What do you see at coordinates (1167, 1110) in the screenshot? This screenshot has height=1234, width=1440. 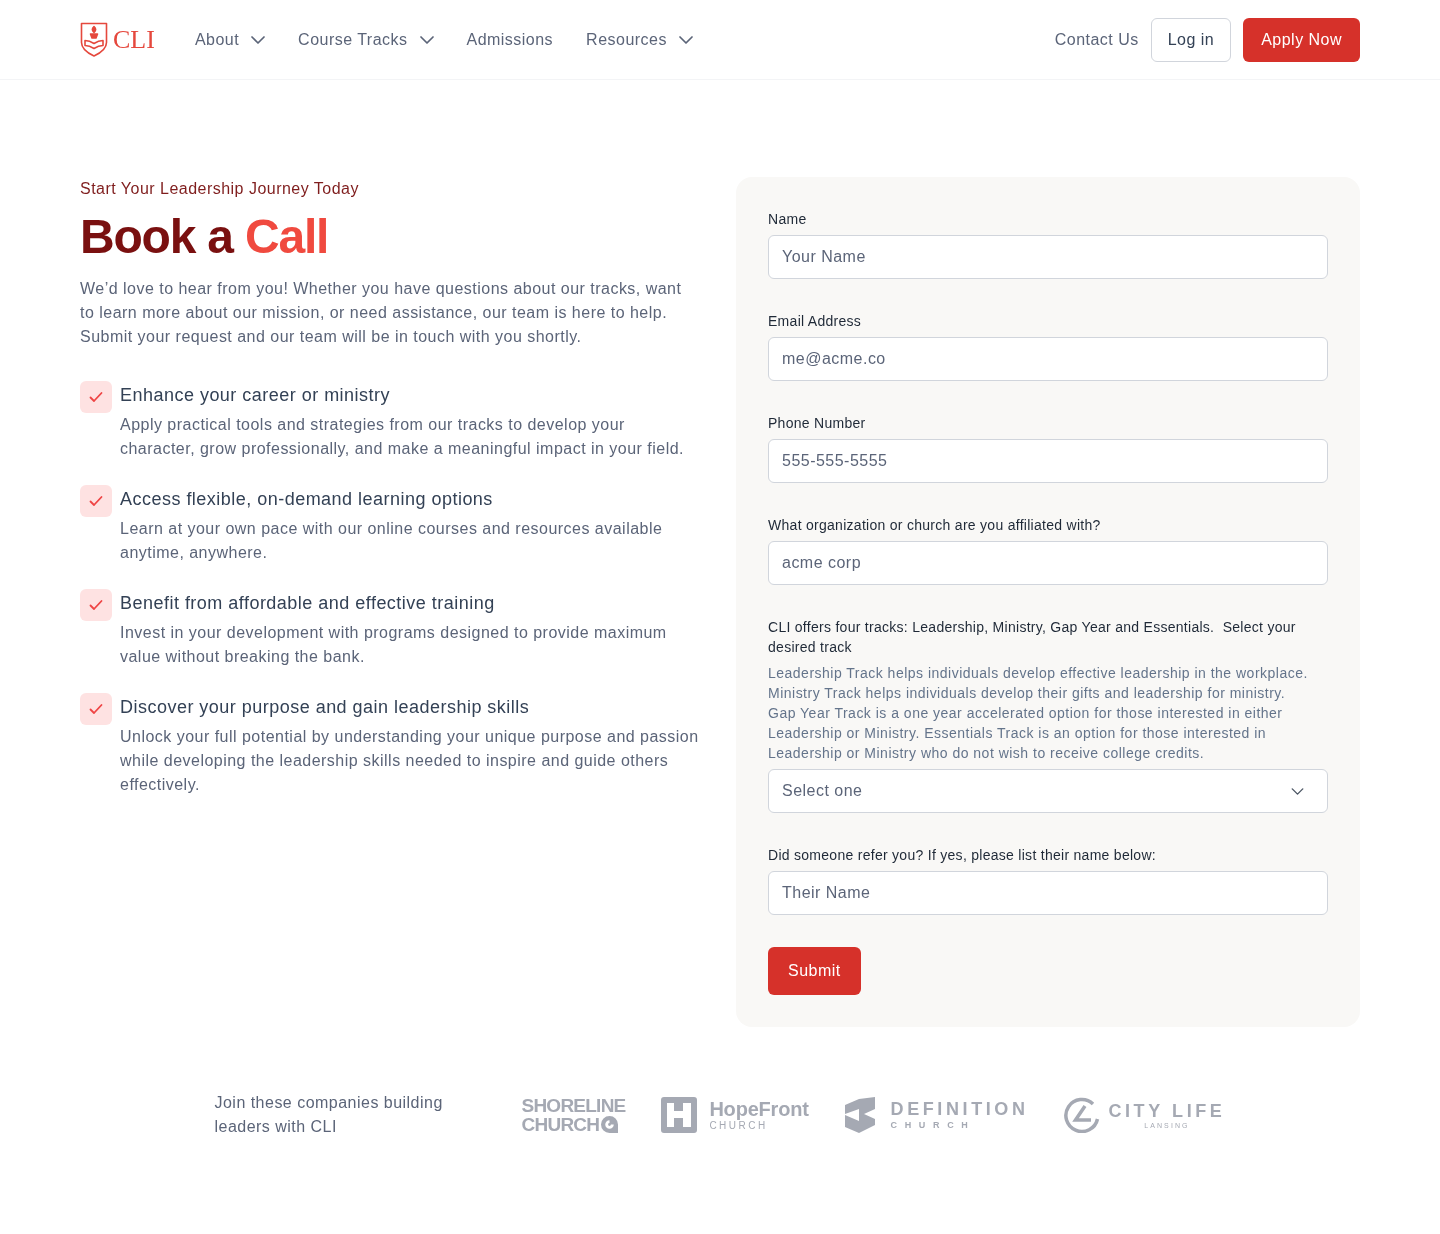 I see `partner-name: CITY LIFE` at bounding box center [1167, 1110].